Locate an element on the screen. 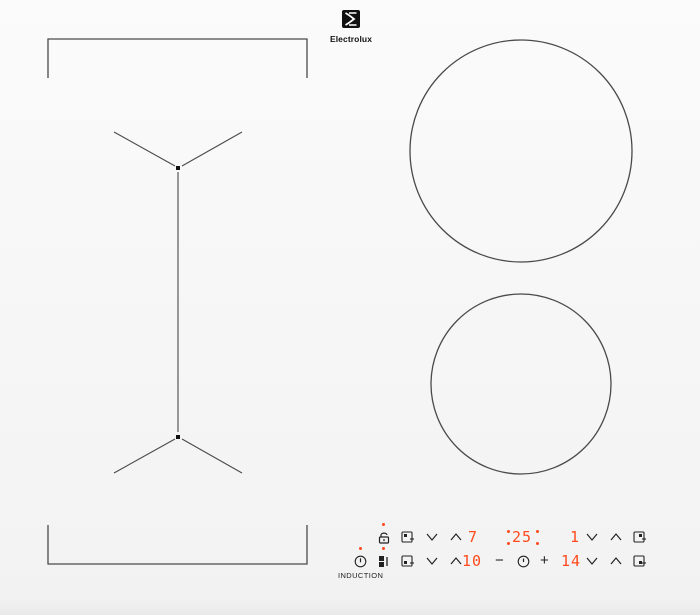 Image resolution: width=700 pixels, height=615 pixels. bridge-zone-top-marker is located at coordinates (178, 149).